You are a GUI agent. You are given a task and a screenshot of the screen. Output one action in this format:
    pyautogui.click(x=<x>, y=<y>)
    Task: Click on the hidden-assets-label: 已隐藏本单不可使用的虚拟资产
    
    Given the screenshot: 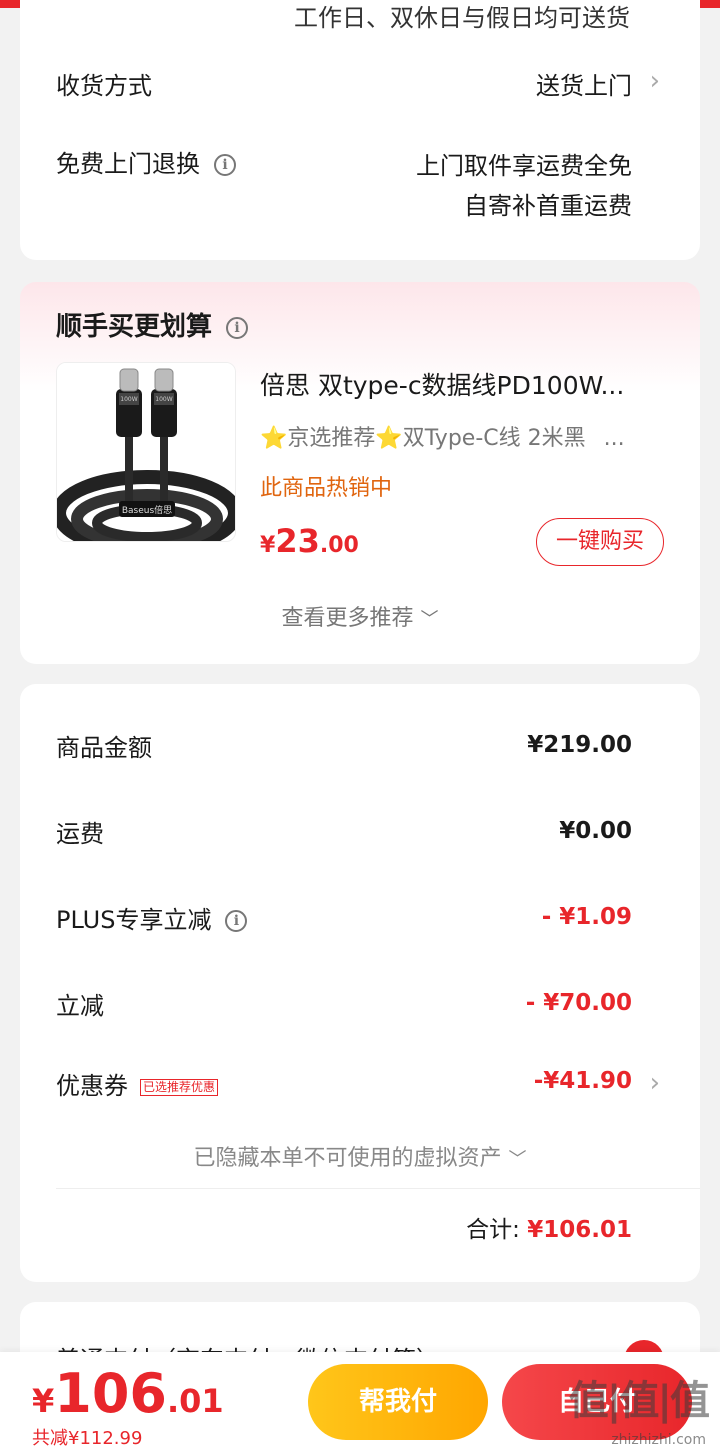 What is the action you would take?
    pyautogui.click(x=347, y=1158)
    